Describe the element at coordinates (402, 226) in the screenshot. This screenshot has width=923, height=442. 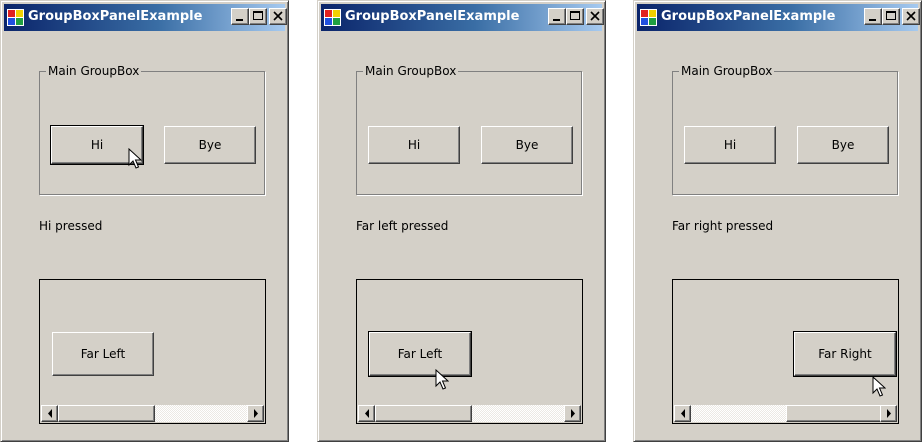
I see `status-label: Far left pressed` at that location.